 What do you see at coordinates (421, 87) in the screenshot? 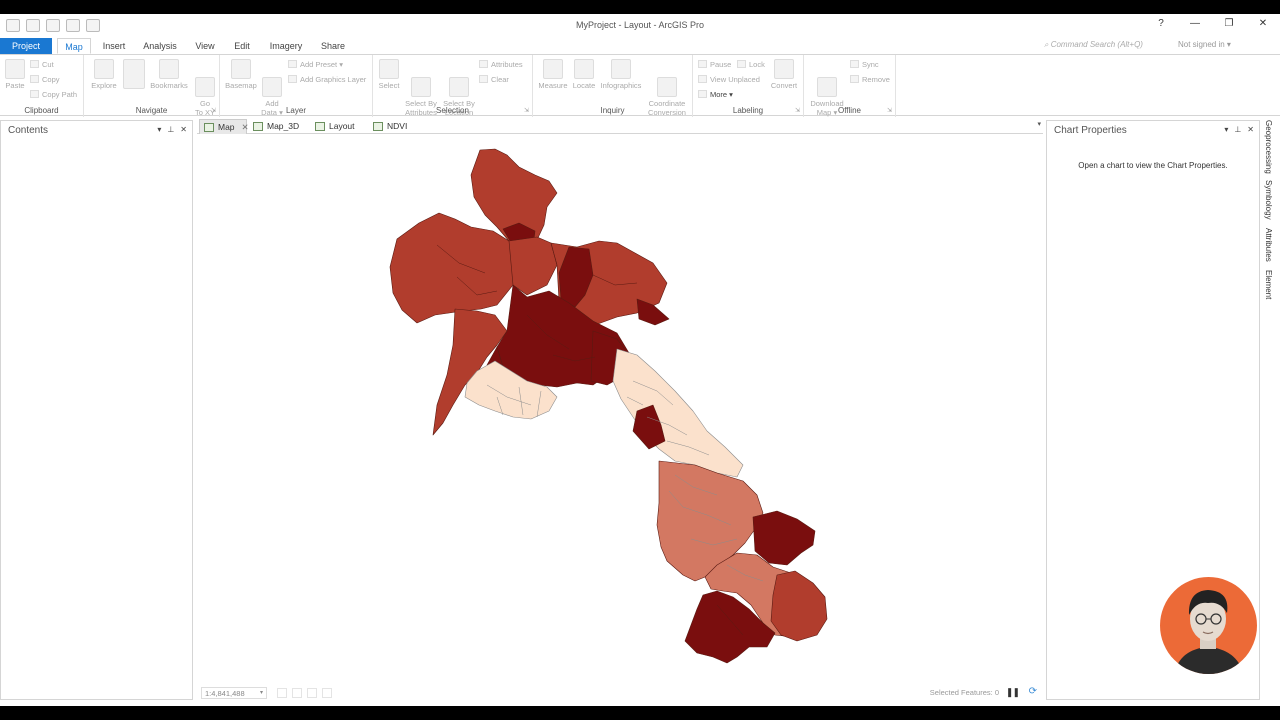
I see `select-by-attributes-icon` at bounding box center [421, 87].